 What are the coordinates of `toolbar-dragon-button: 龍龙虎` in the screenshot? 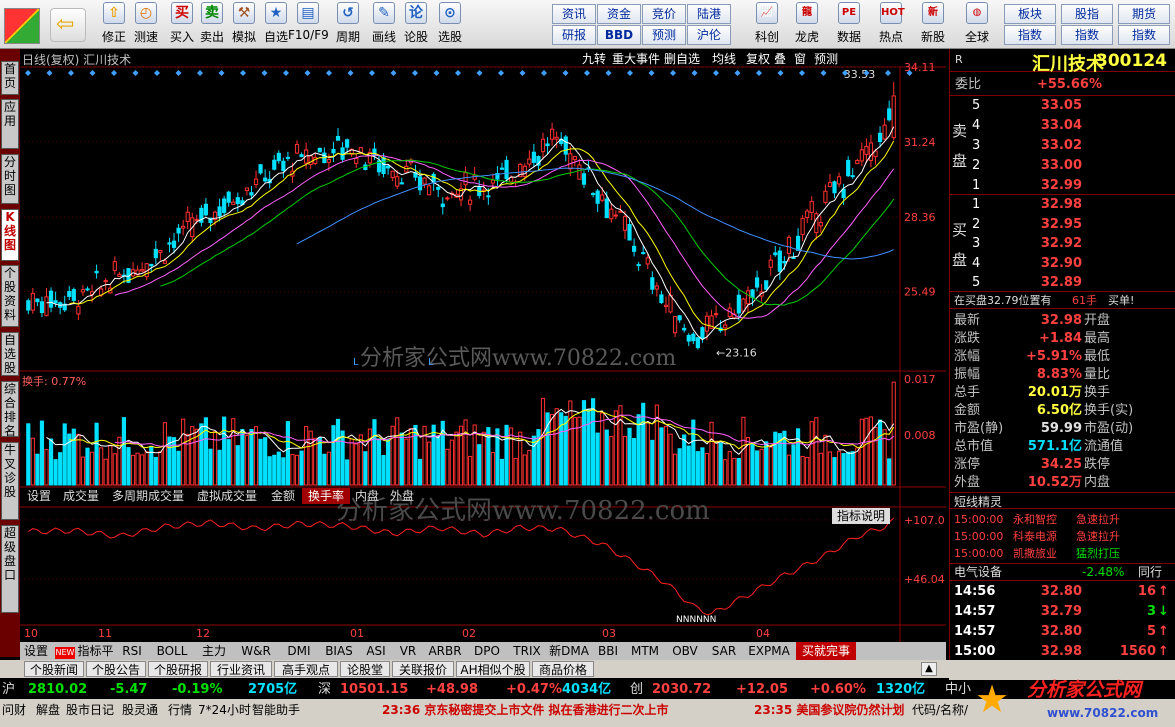 It's located at (807, 23).